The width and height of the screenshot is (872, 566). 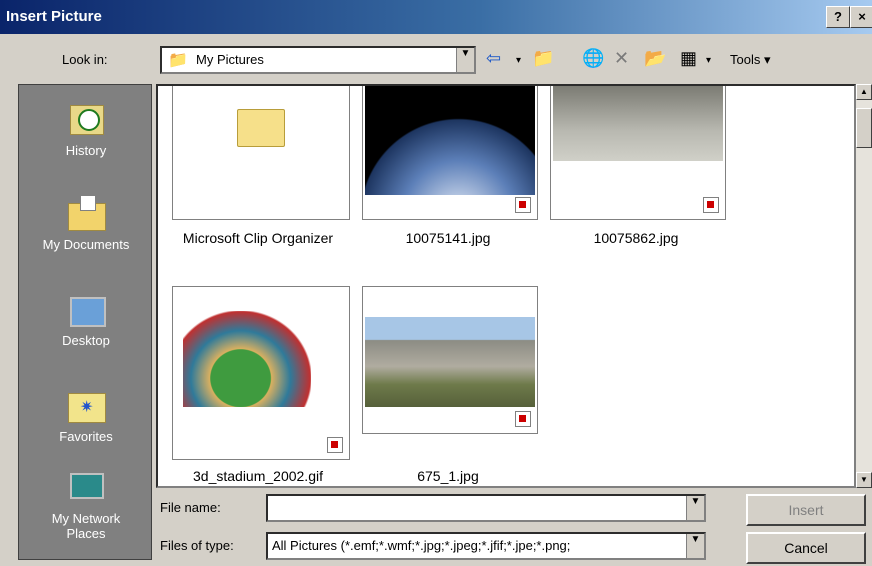 I want to click on file-name: 675_1.jpg, so click(x=448, y=476).